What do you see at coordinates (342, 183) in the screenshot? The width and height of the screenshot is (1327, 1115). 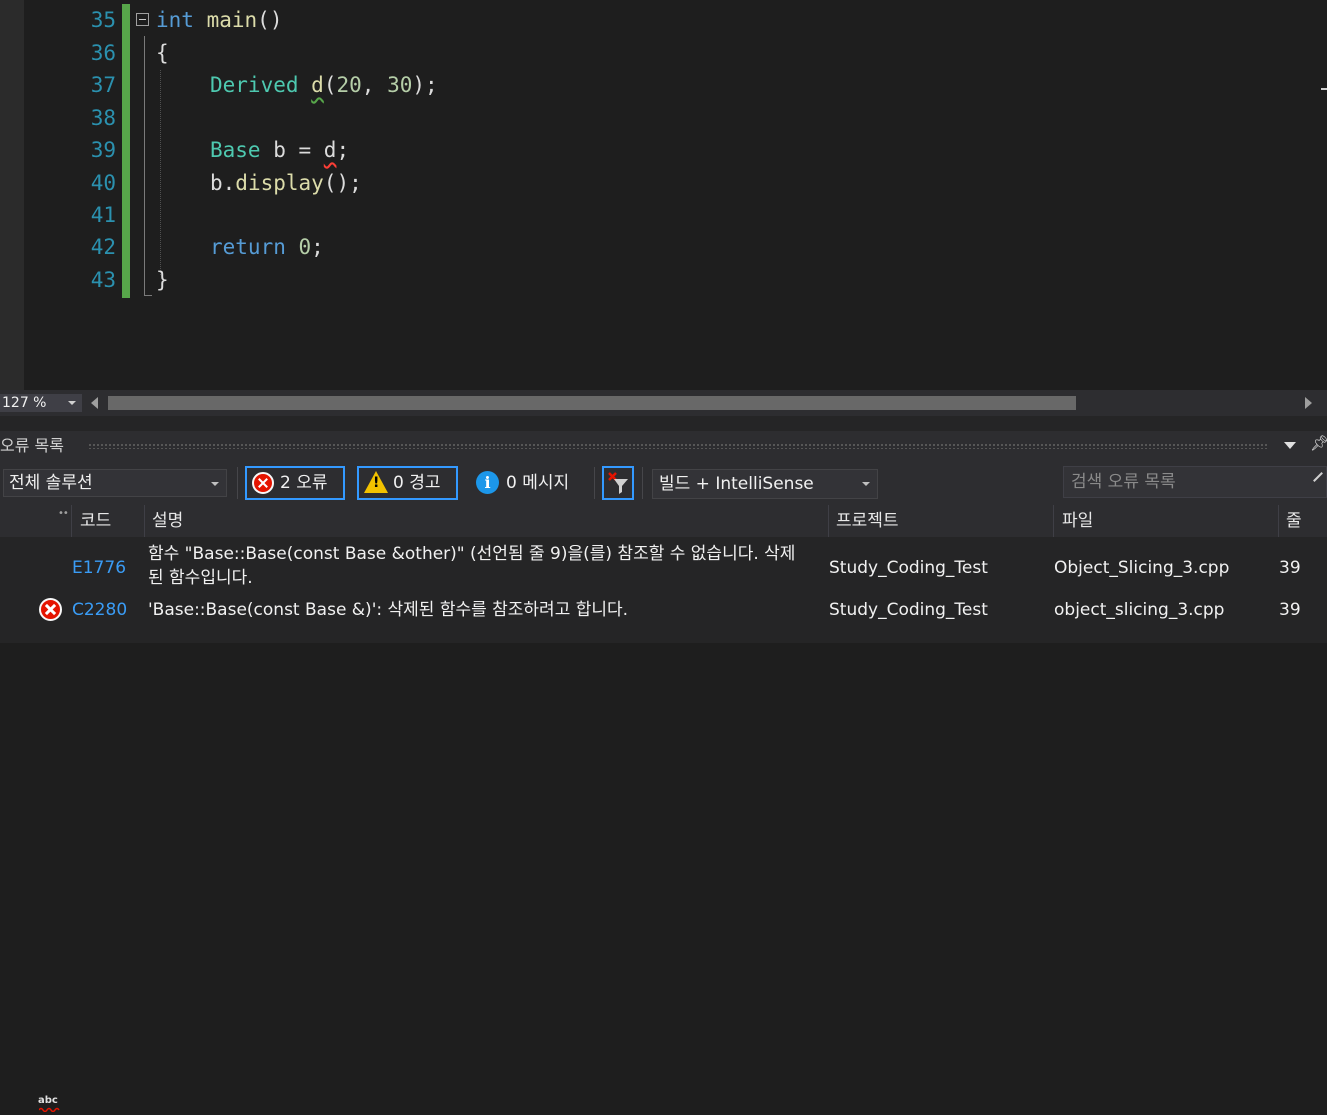 I see `punctuation: ();` at bounding box center [342, 183].